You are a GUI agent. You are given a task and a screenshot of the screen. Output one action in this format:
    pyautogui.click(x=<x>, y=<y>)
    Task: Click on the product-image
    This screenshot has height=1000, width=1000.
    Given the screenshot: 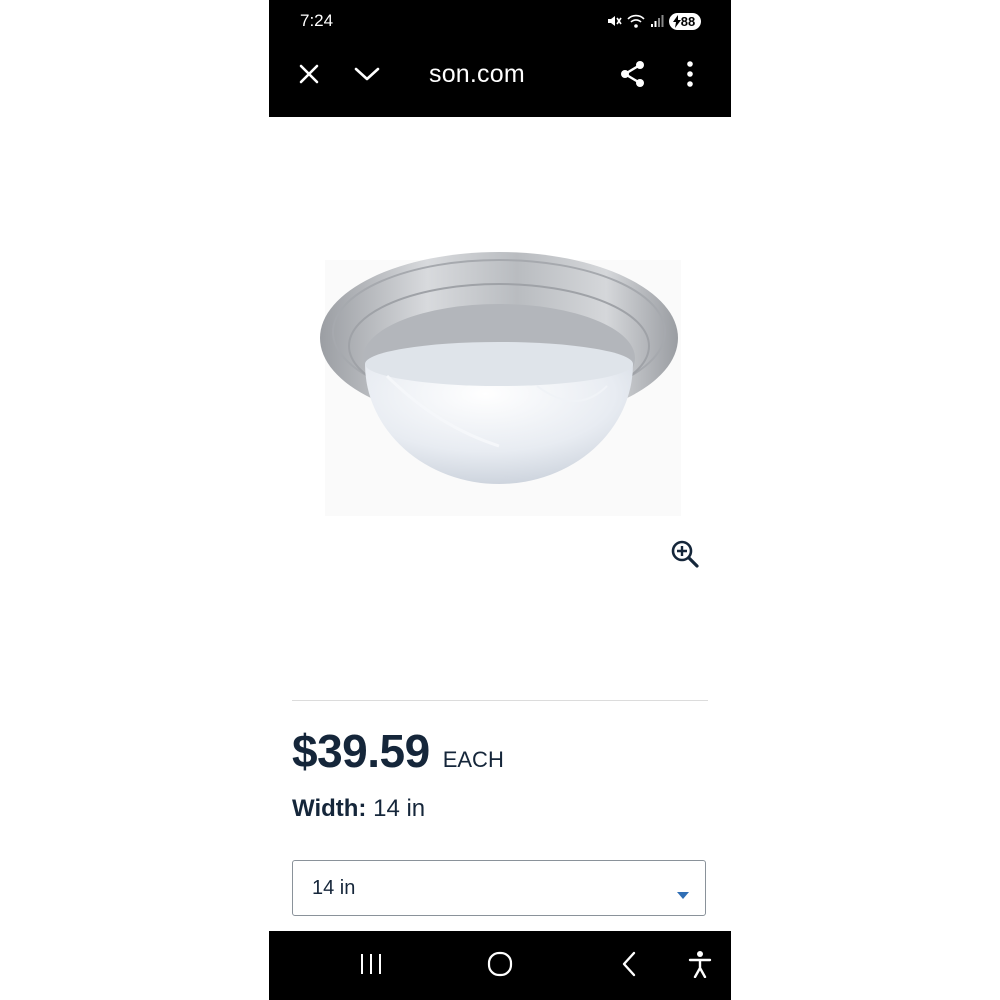 What is the action you would take?
    pyautogui.click(x=502, y=381)
    